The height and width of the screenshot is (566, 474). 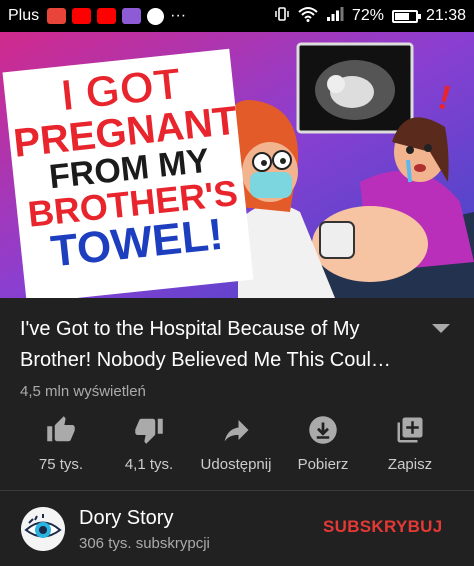 What do you see at coordinates (149, 464) in the screenshot?
I see `dislike-count: 4,1 tys.` at bounding box center [149, 464].